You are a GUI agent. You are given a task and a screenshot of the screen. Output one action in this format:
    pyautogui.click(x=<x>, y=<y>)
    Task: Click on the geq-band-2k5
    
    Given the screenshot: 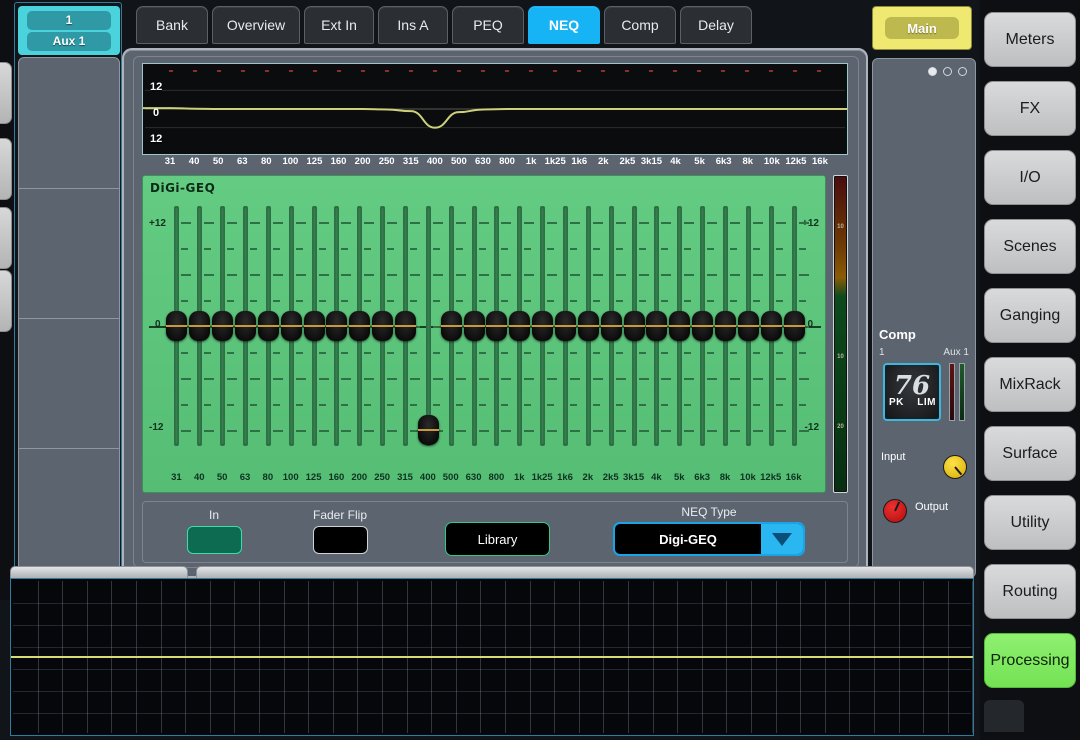 What is the action you would take?
    pyautogui.click(x=613, y=326)
    